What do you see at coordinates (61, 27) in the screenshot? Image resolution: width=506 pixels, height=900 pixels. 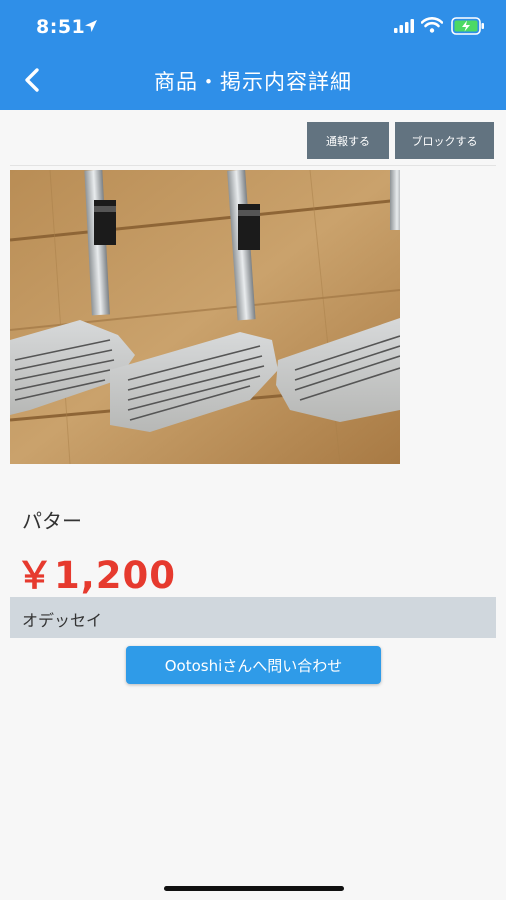 I see `status-time: 8:51` at bounding box center [61, 27].